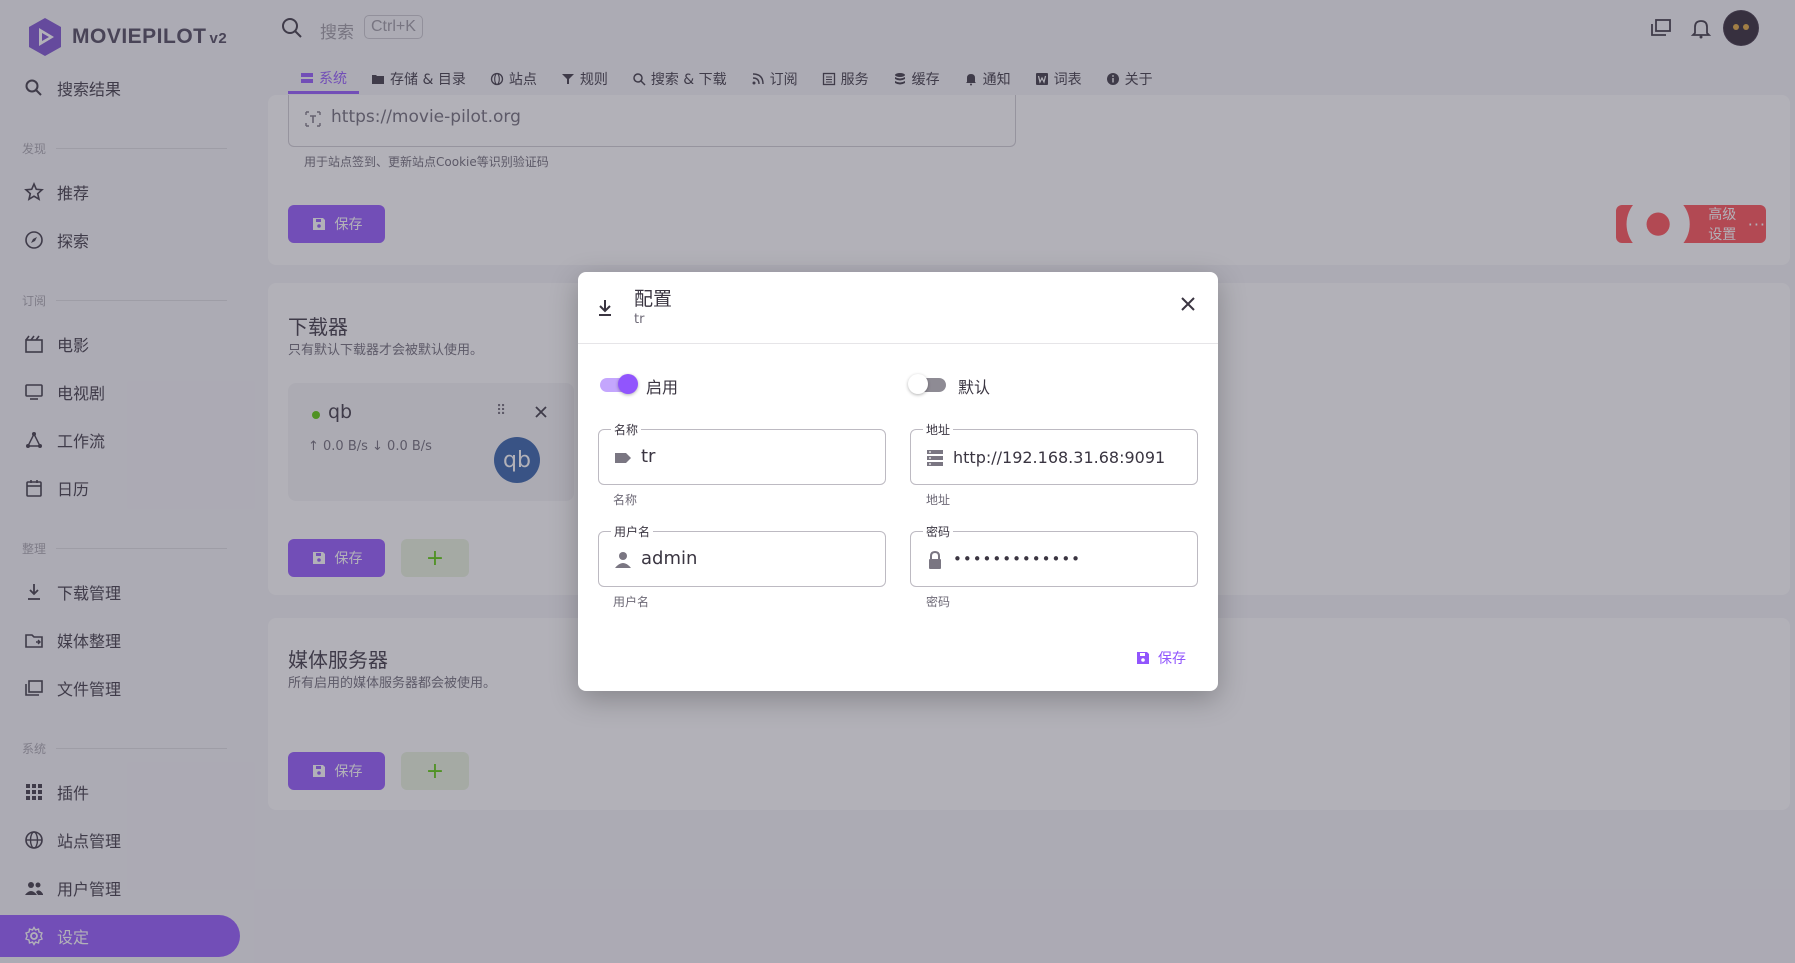 The height and width of the screenshot is (963, 1795). Describe the element at coordinates (935, 559) in the screenshot. I see `lock-icon` at that location.